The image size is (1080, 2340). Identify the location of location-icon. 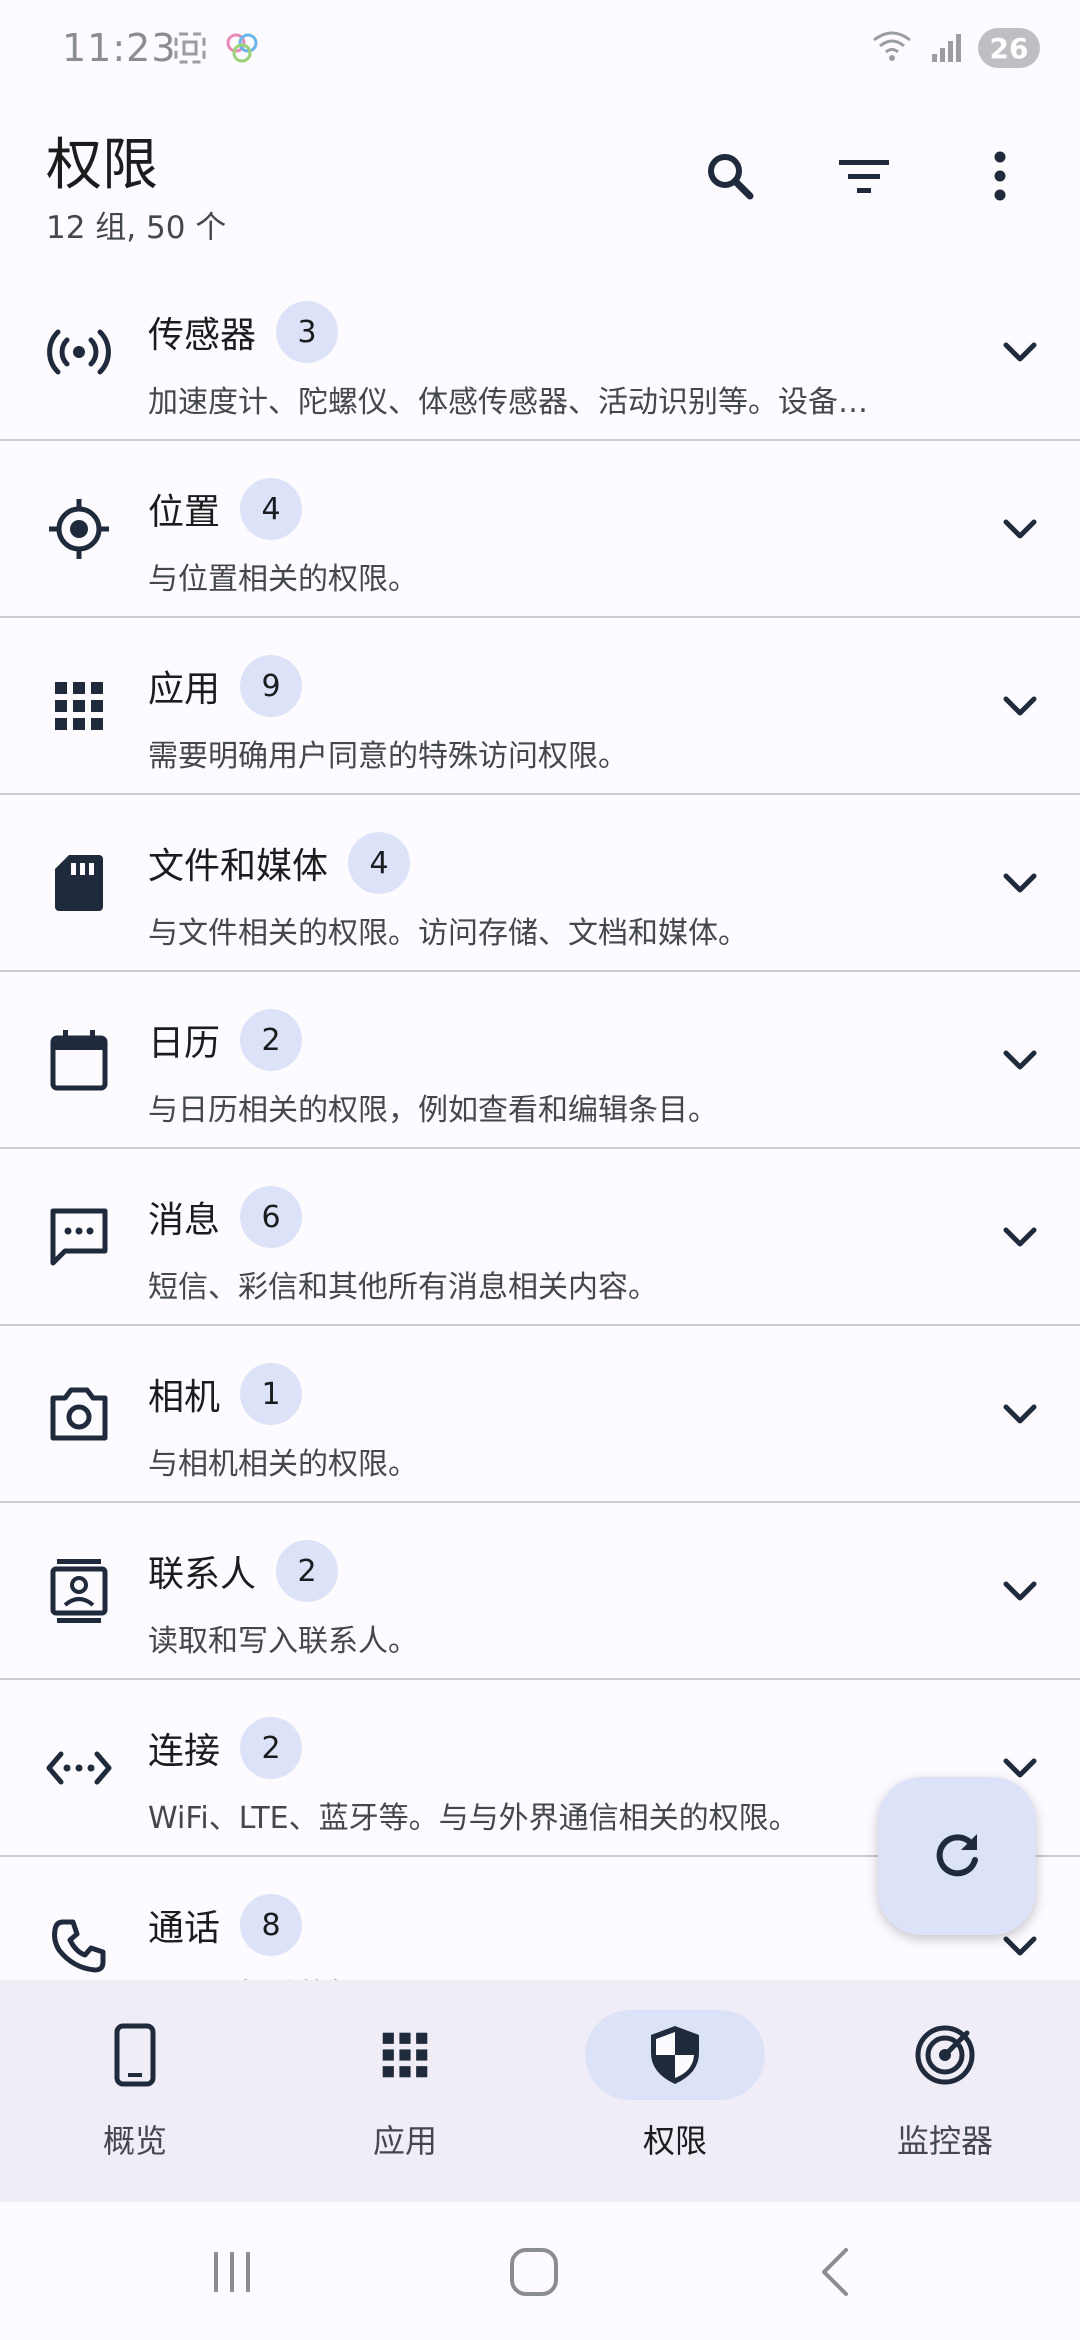
(79, 529).